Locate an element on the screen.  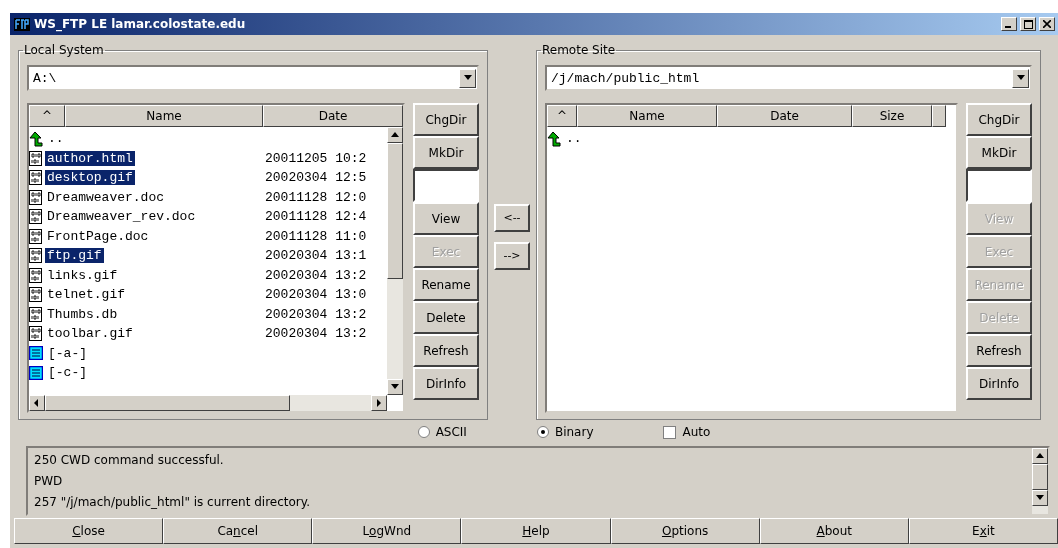
file-name: telnet.gif is located at coordinates (86, 295).